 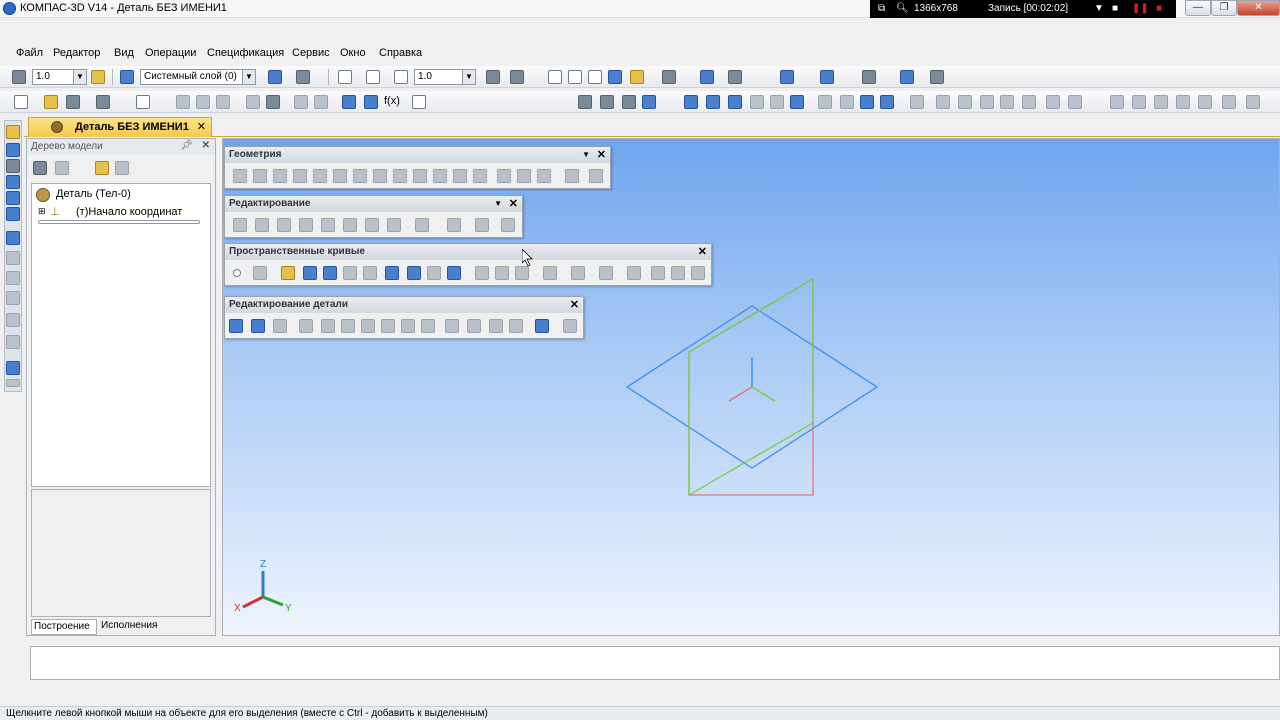 What do you see at coordinates (445, 77) in the screenshot?
I see `zoom-combo: 1.0 ▼` at bounding box center [445, 77].